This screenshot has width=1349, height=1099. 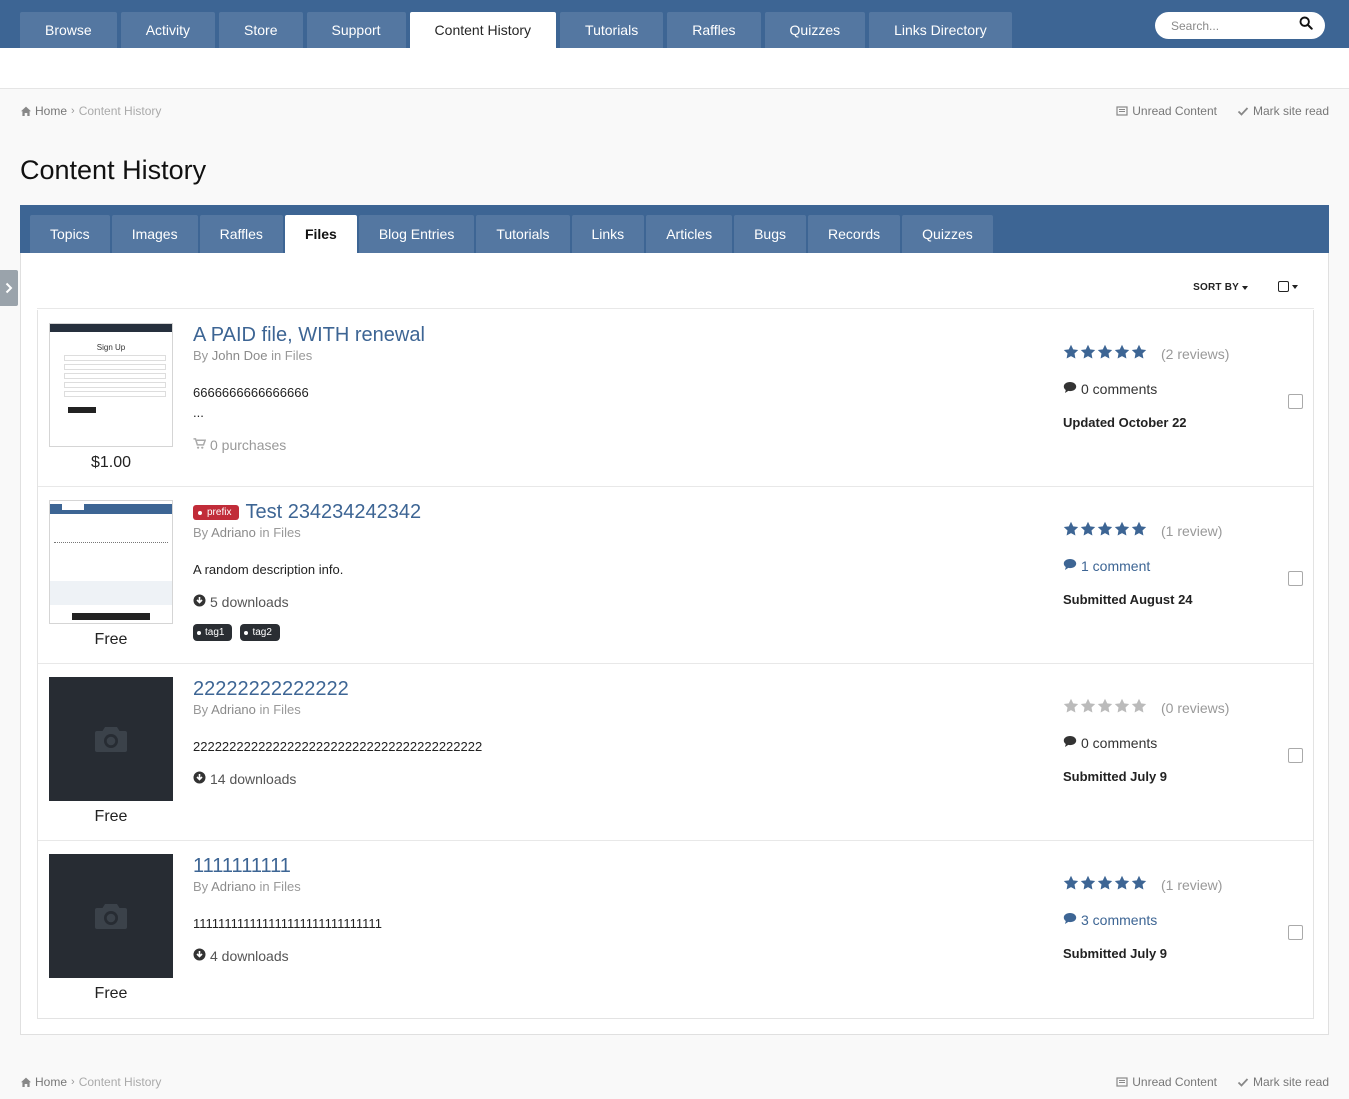 What do you see at coordinates (1122, 1082) in the screenshot?
I see `newspaper-icon` at bounding box center [1122, 1082].